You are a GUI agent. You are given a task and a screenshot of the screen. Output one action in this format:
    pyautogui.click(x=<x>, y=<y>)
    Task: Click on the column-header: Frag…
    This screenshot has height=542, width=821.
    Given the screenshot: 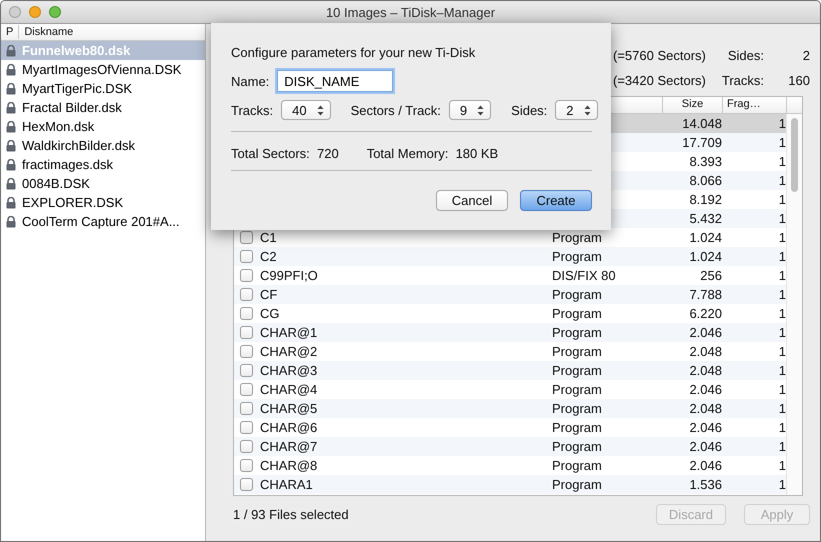 What is the action you would take?
    pyautogui.click(x=754, y=105)
    